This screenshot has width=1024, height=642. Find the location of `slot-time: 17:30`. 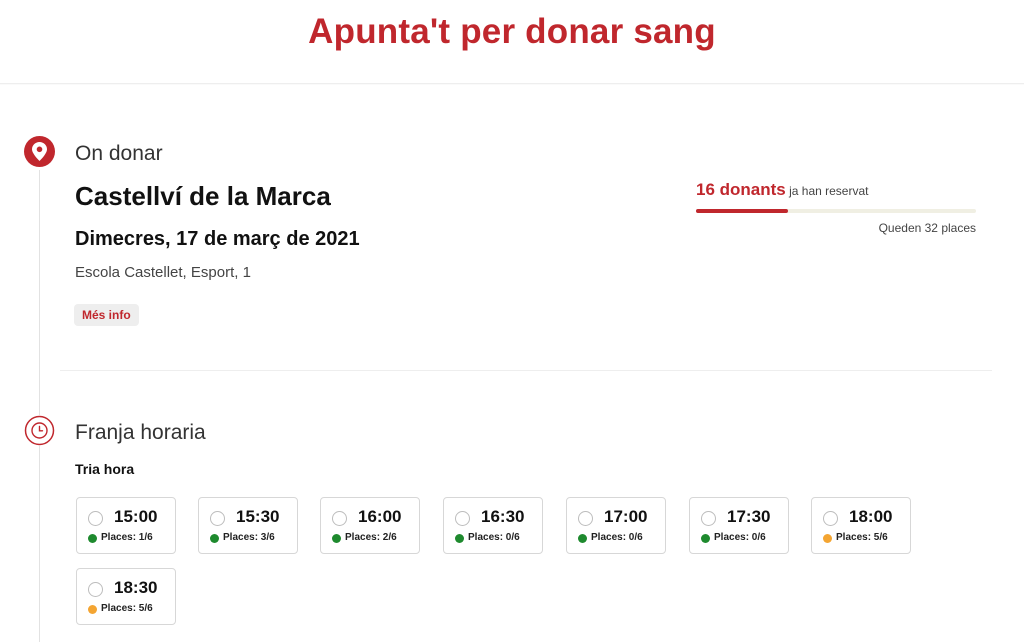

slot-time: 17:30 is located at coordinates (749, 516).